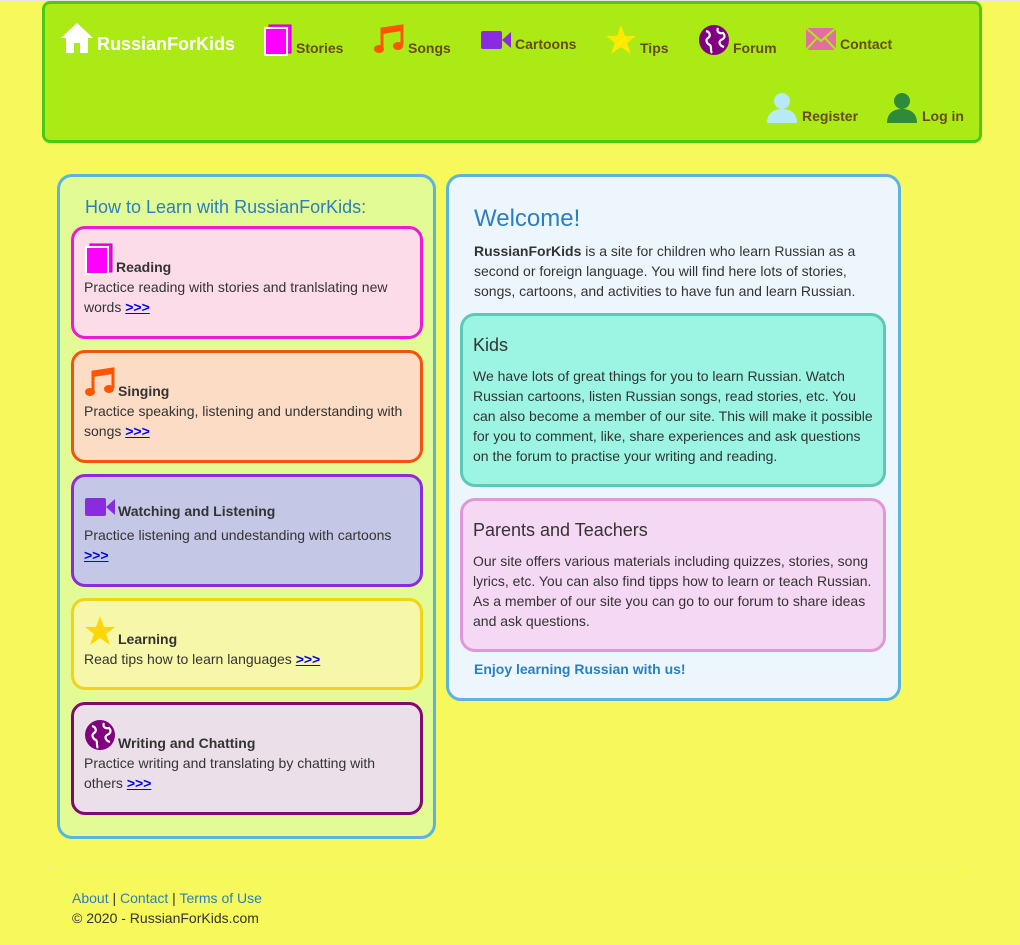 This screenshot has height=945, width=1020. I want to click on footer-contact-link: Contact, so click(144, 898).